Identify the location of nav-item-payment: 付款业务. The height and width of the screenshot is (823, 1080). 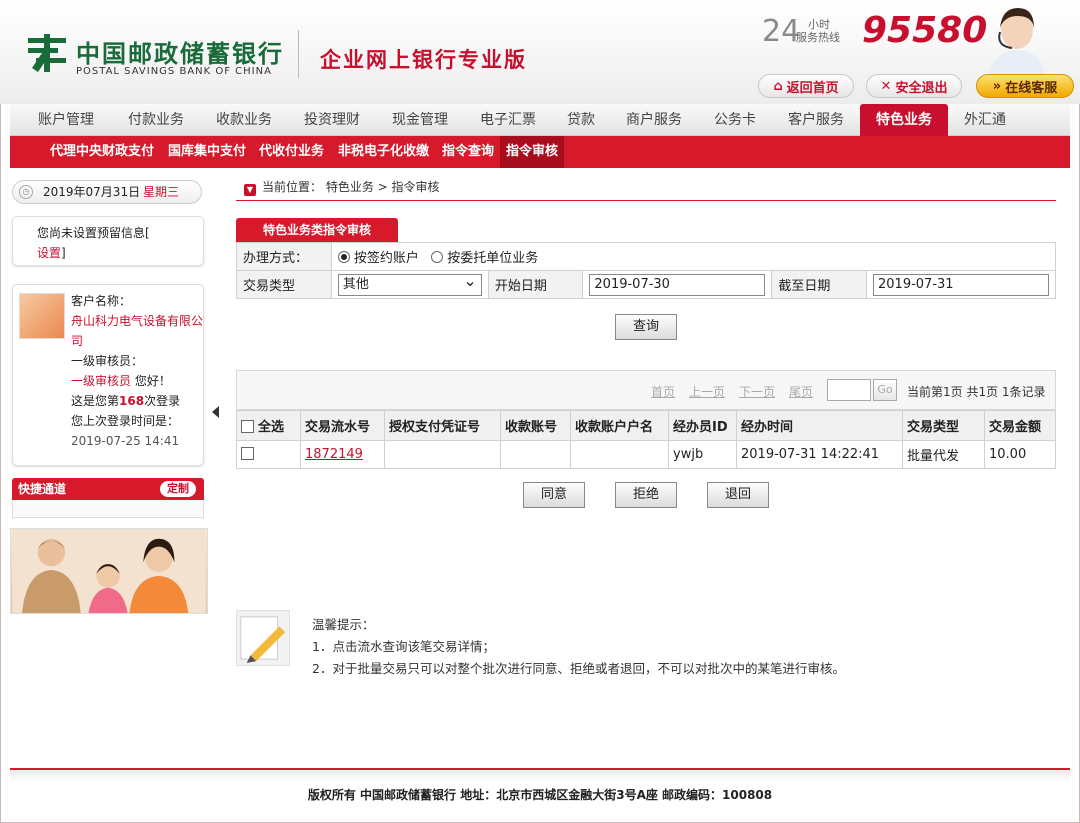
(156, 120).